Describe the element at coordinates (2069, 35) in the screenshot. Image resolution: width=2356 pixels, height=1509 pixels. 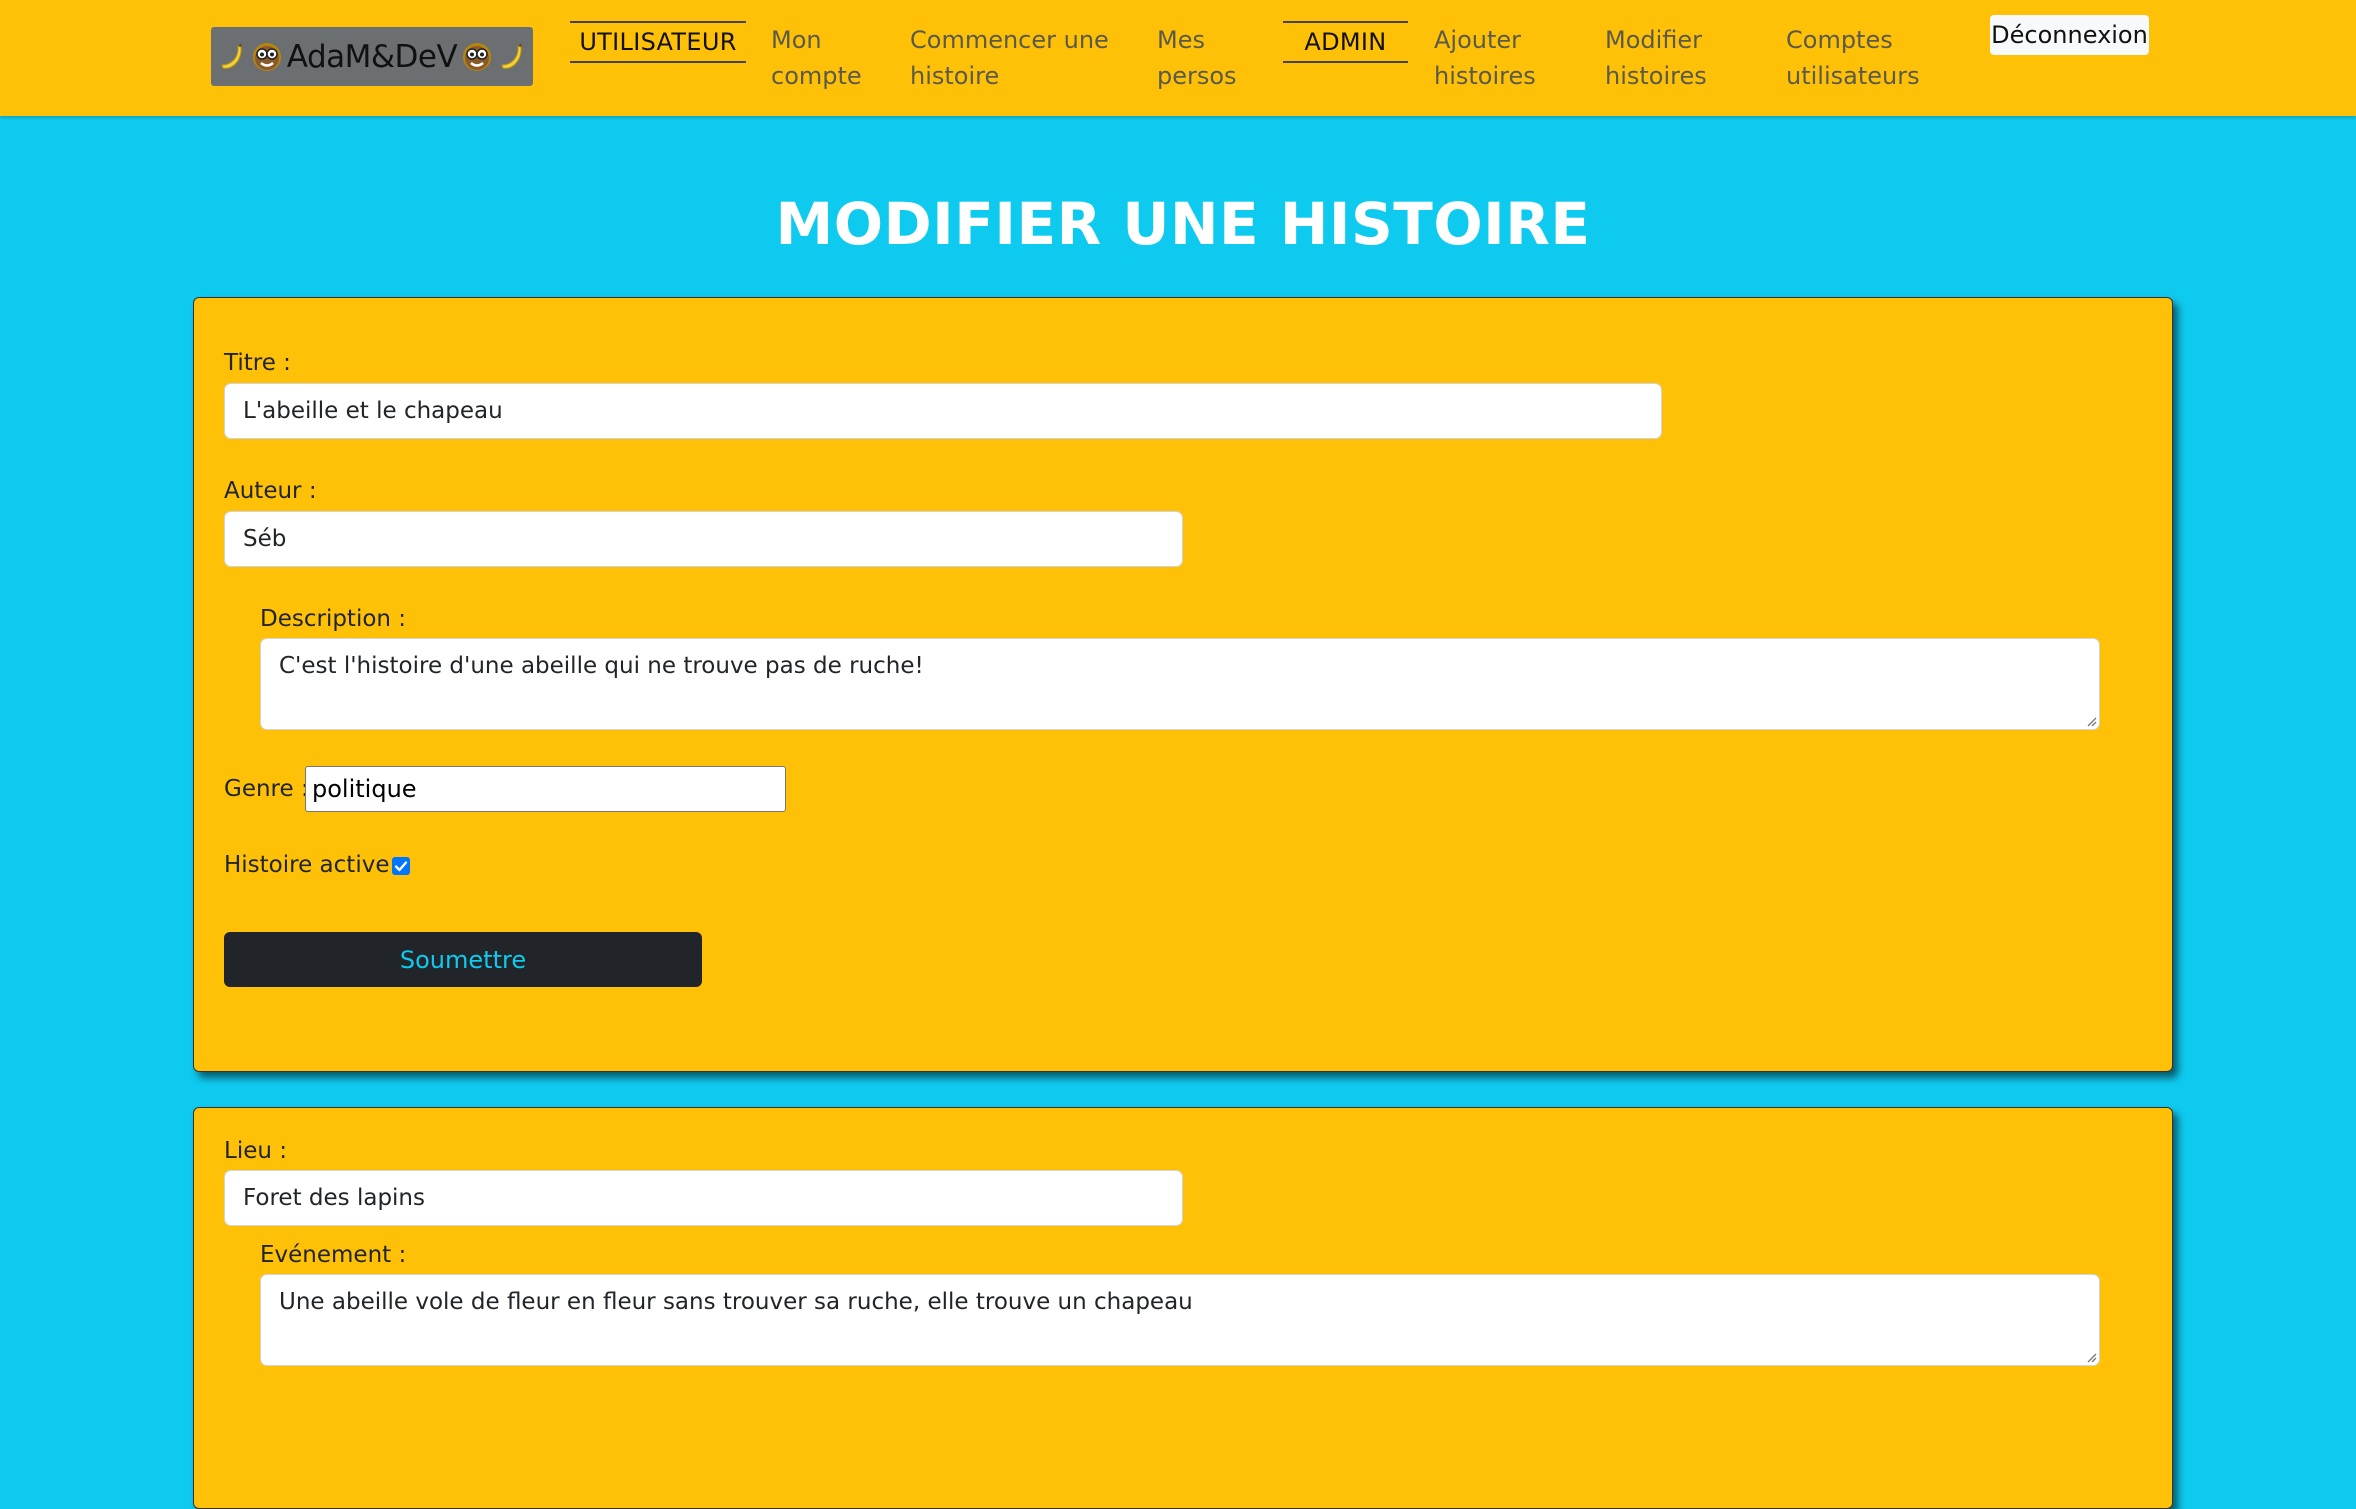
I see `logout-button: Déconnexion` at that location.